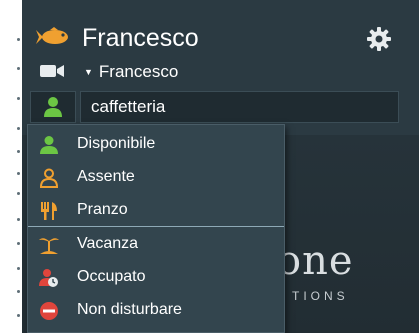  What do you see at coordinates (320, 296) in the screenshot?
I see `background-logo-subtext: TIONS` at bounding box center [320, 296].